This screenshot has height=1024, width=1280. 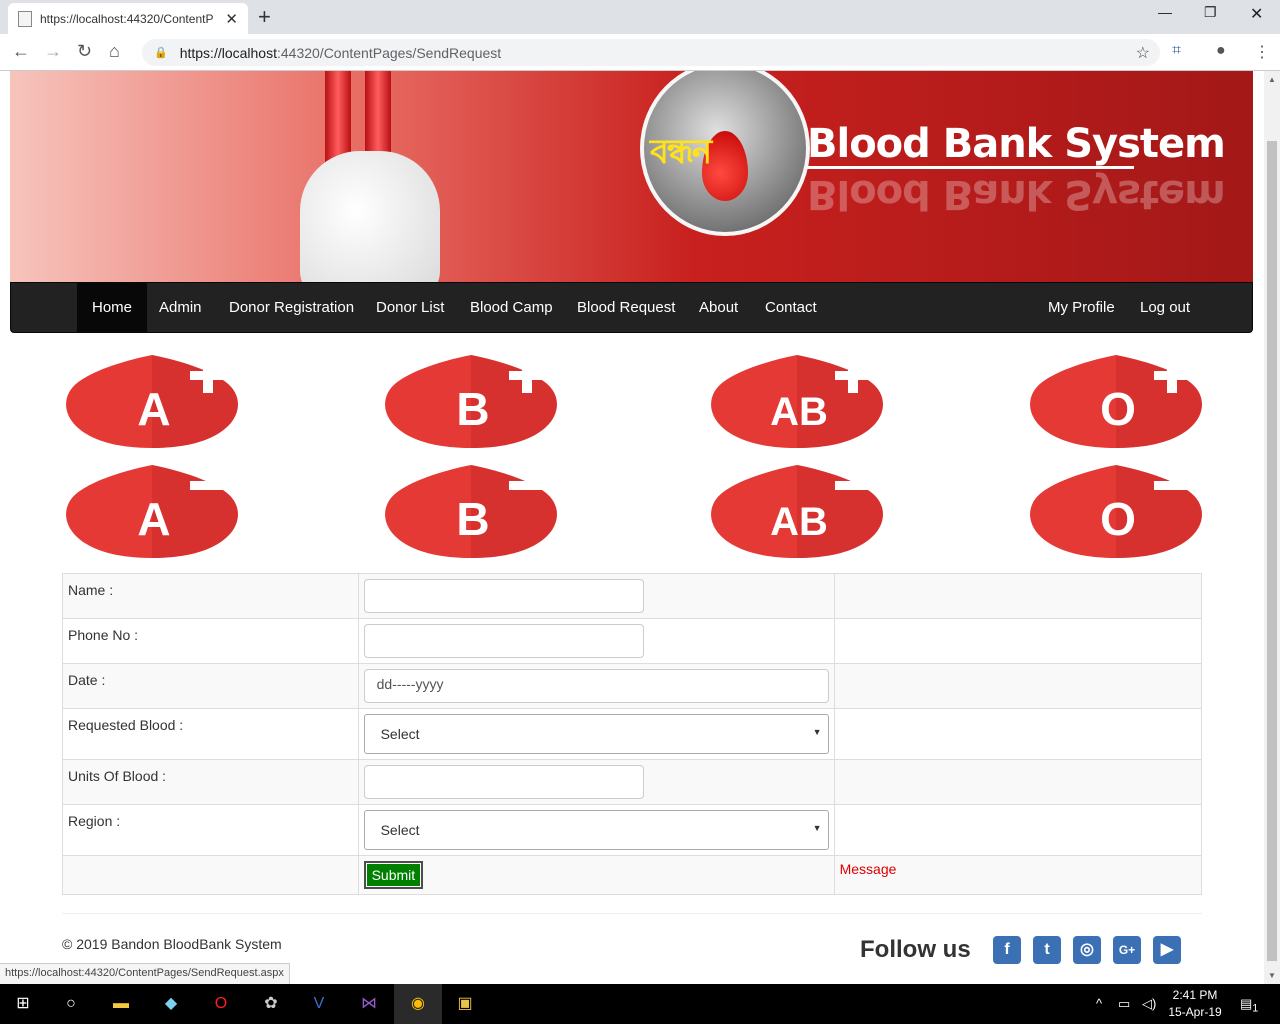 I want to click on tab-title: https://localhost:44320/ContentP, so click(x=127, y=18).